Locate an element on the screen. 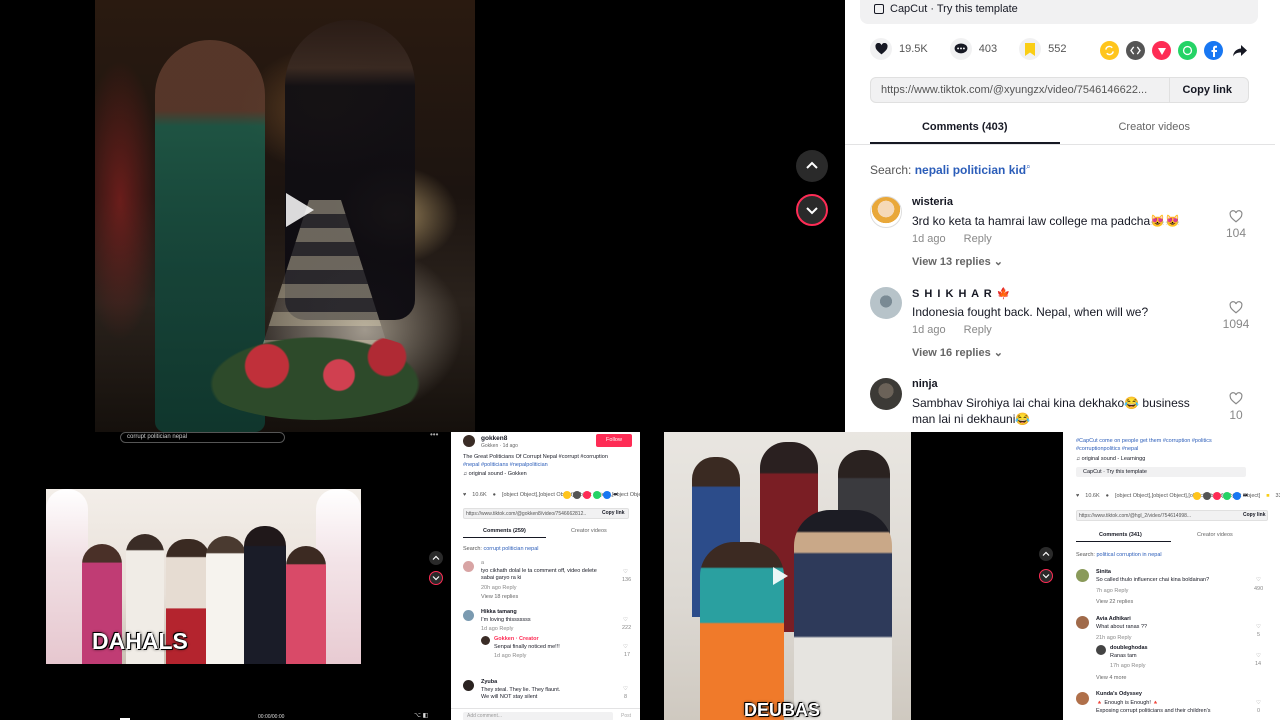 Image resolution: width=1280 pixels, height=720 pixels. comment-author: Avia Adhikari is located at coordinates (1113, 619).